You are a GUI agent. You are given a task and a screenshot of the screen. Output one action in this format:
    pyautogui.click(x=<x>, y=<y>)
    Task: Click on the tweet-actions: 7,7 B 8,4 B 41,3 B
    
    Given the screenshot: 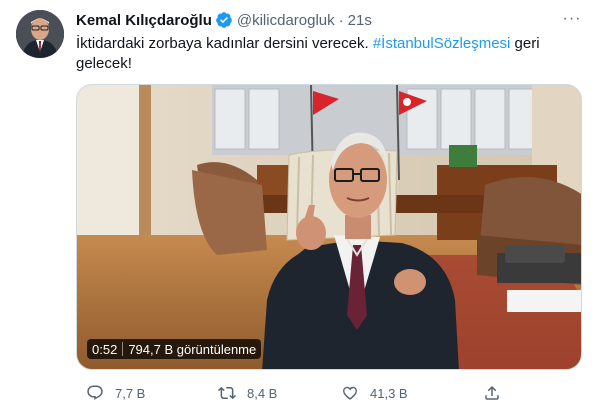 What is the action you would take?
    pyautogui.click(x=296, y=393)
    